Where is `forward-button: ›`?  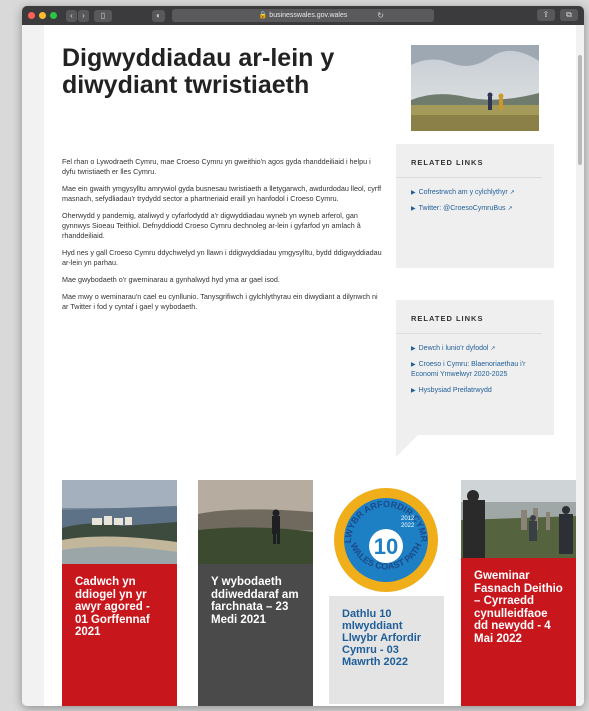 forward-button: › is located at coordinates (83, 15).